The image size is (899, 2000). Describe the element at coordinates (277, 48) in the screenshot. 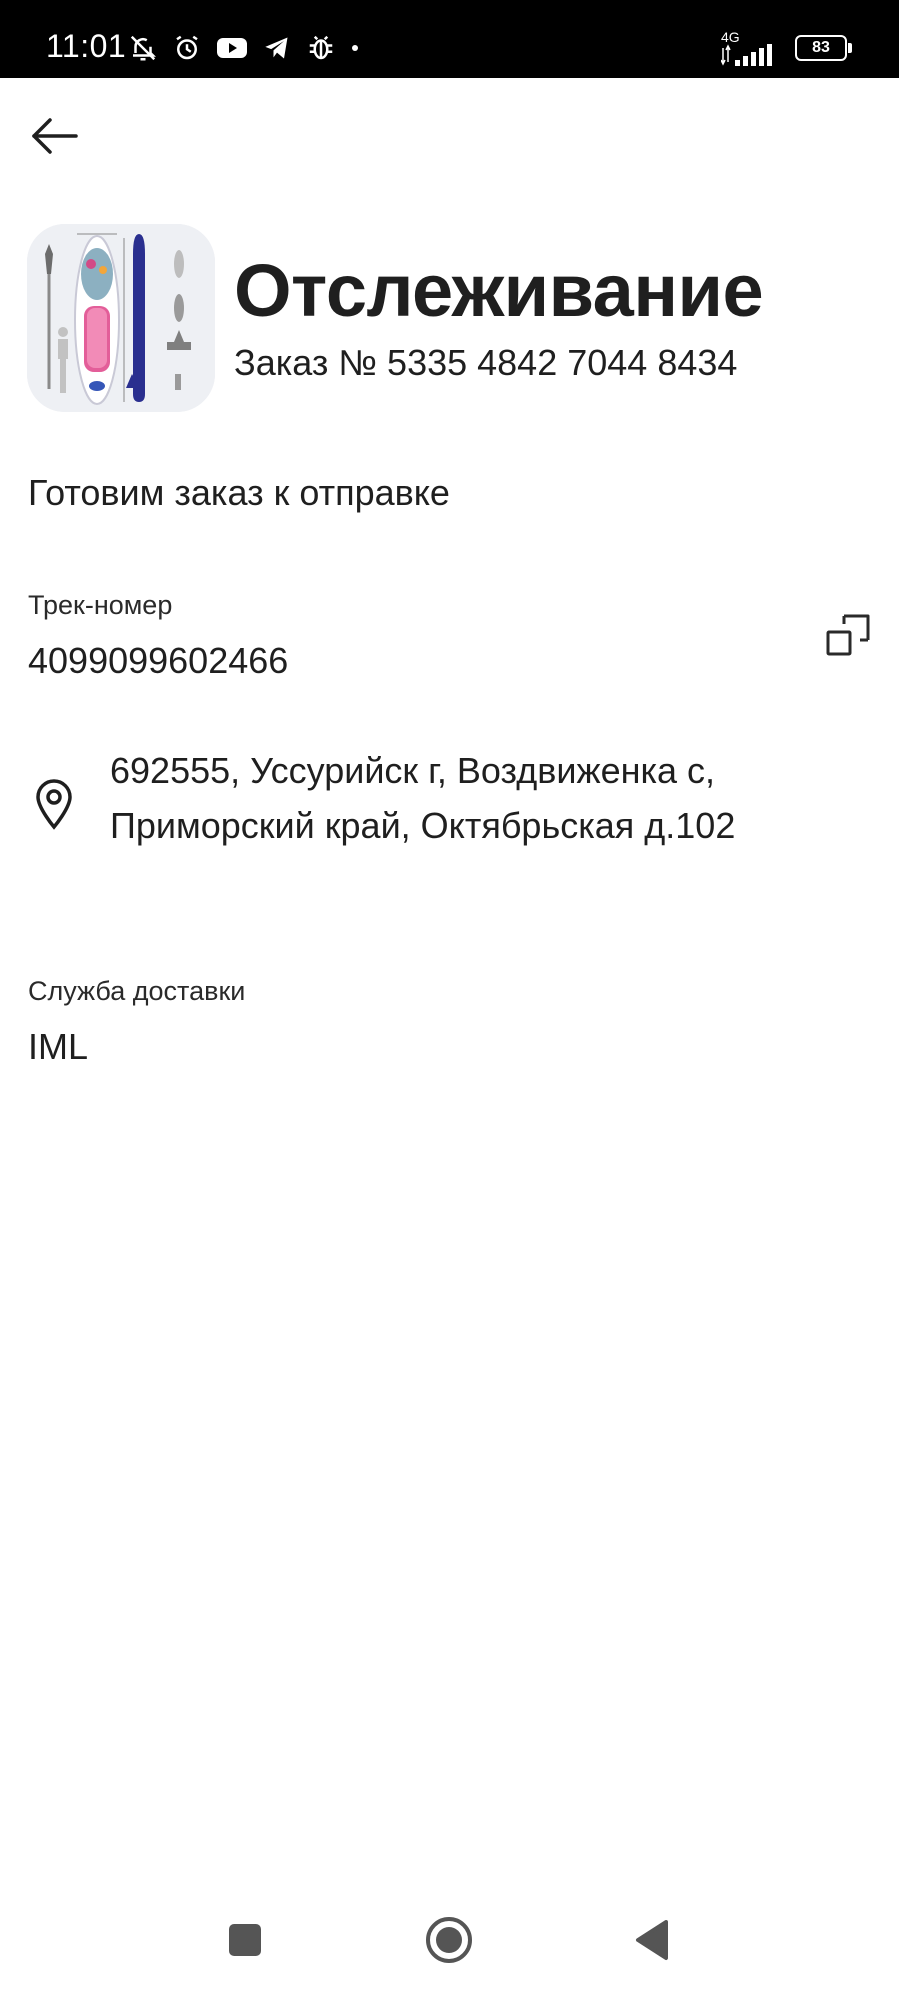

I see `telegram-icon` at that location.